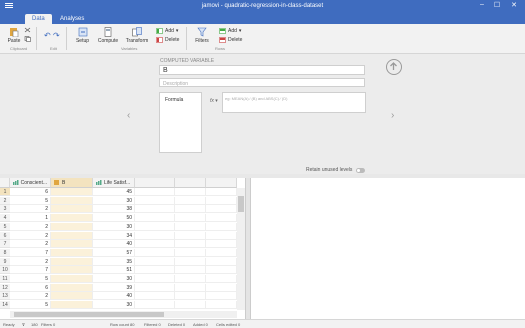  What do you see at coordinates (294, 102) in the screenshot?
I see `formula-input: eg: MEAN(A) ⁄ (B) and ABS(C) ⁄ (D)` at bounding box center [294, 102].